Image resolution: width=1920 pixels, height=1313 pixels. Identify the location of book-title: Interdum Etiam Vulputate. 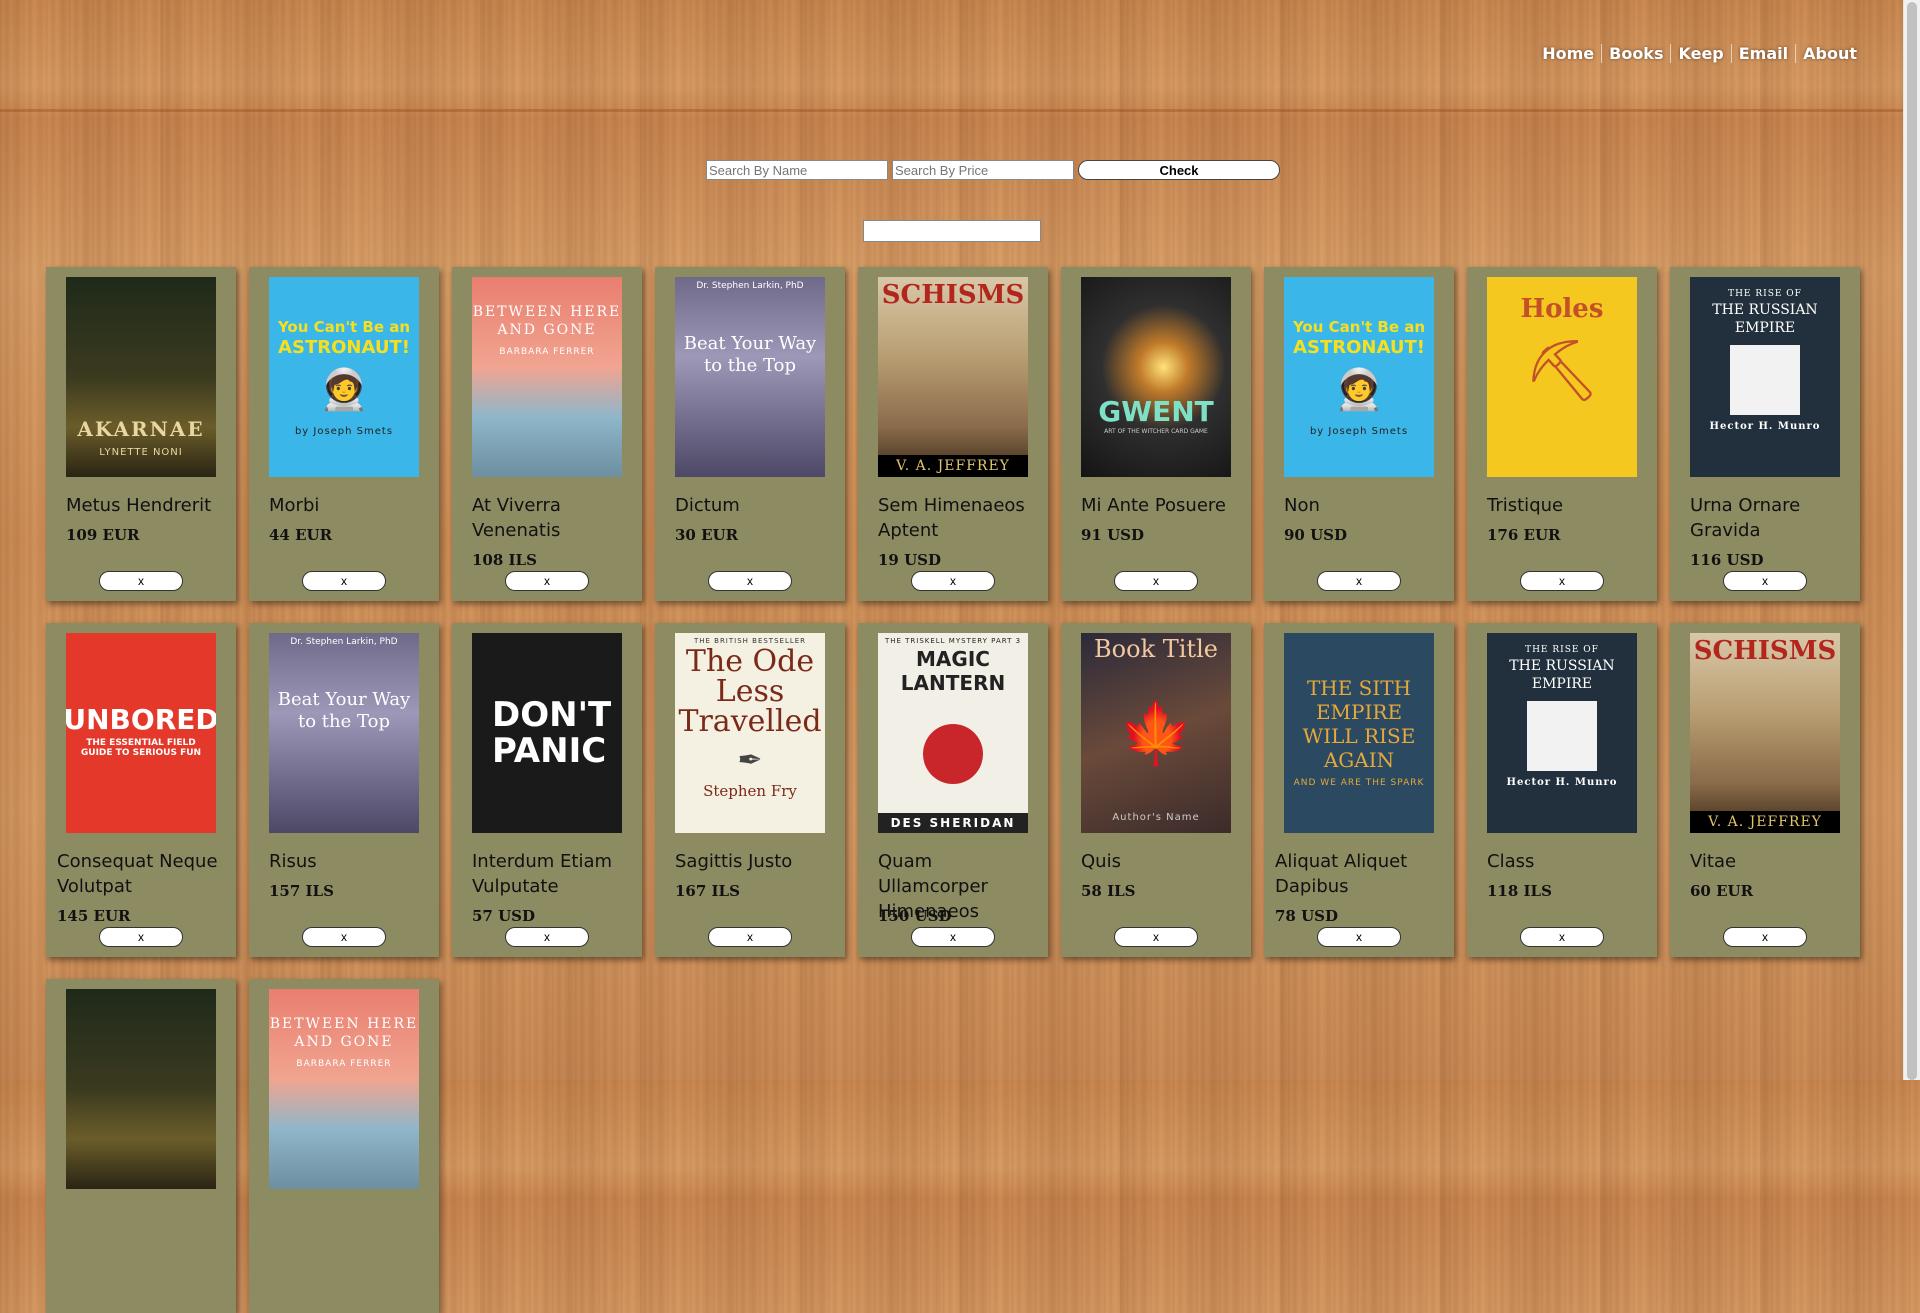
(542, 874).